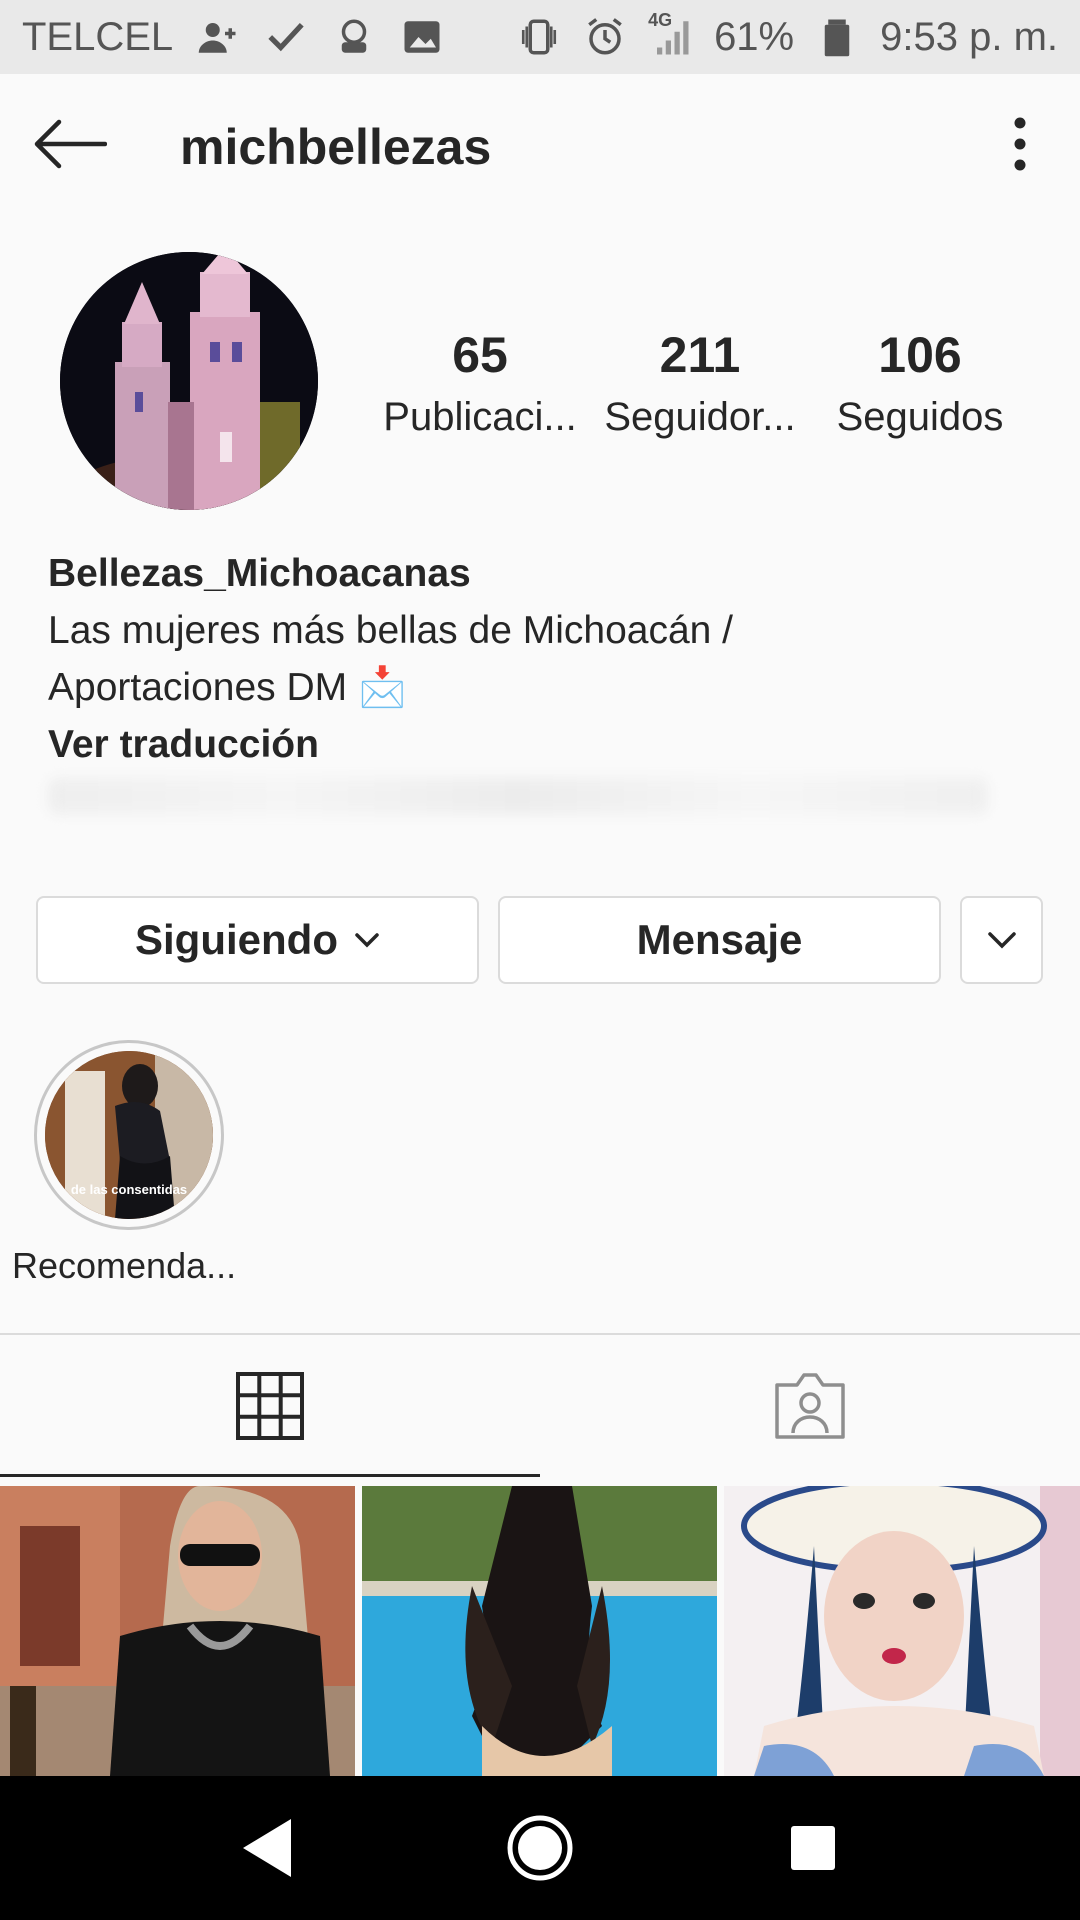  What do you see at coordinates (270, 1475) in the screenshot?
I see `active-tab-indicator` at bounding box center [270, 1475].